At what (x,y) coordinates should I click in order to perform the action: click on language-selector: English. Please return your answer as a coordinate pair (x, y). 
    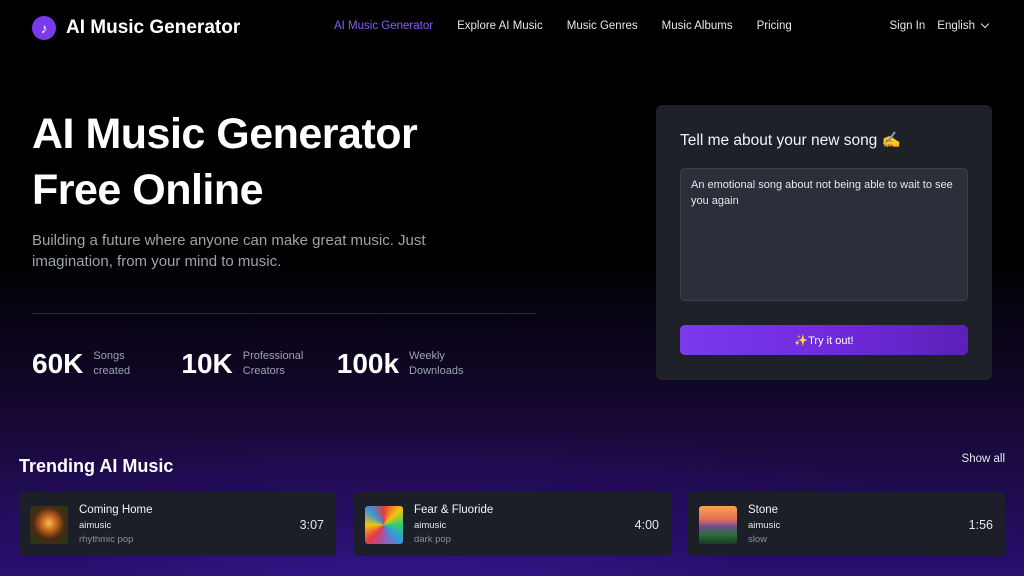
    Looking at the image, I should click on (963, 25).